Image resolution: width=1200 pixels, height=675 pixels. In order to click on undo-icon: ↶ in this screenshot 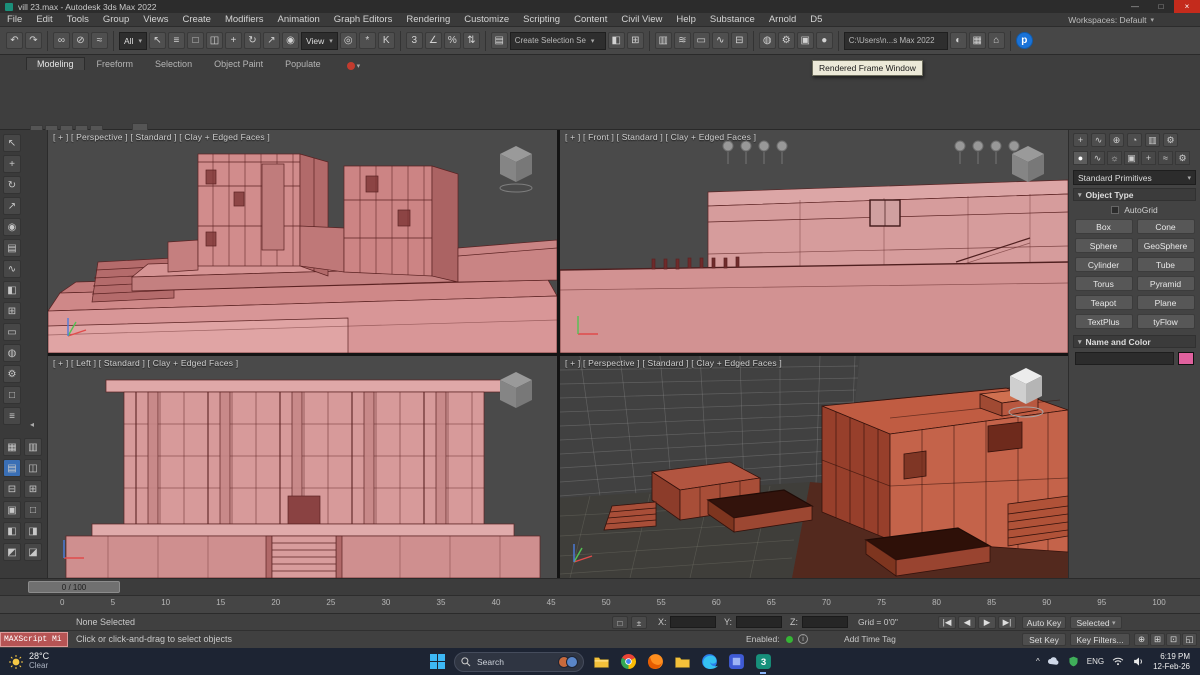, I will do `click(14, 40)`.